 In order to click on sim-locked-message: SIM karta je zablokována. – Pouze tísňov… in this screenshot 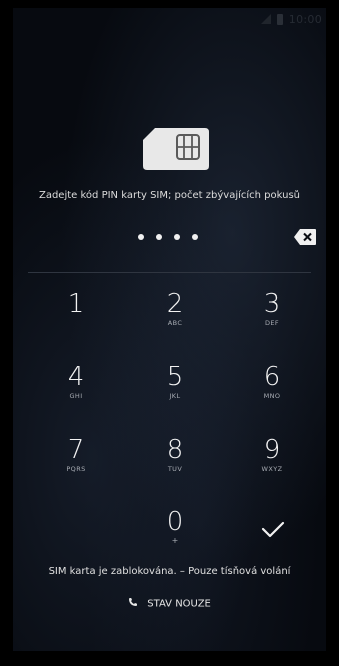, I will do `click(169, 571)`.